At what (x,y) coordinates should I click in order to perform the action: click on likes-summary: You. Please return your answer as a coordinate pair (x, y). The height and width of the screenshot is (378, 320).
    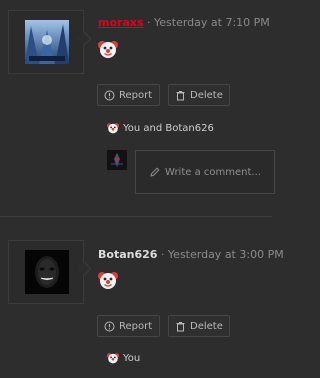
    Looking at the image, I should click on (123, 358).